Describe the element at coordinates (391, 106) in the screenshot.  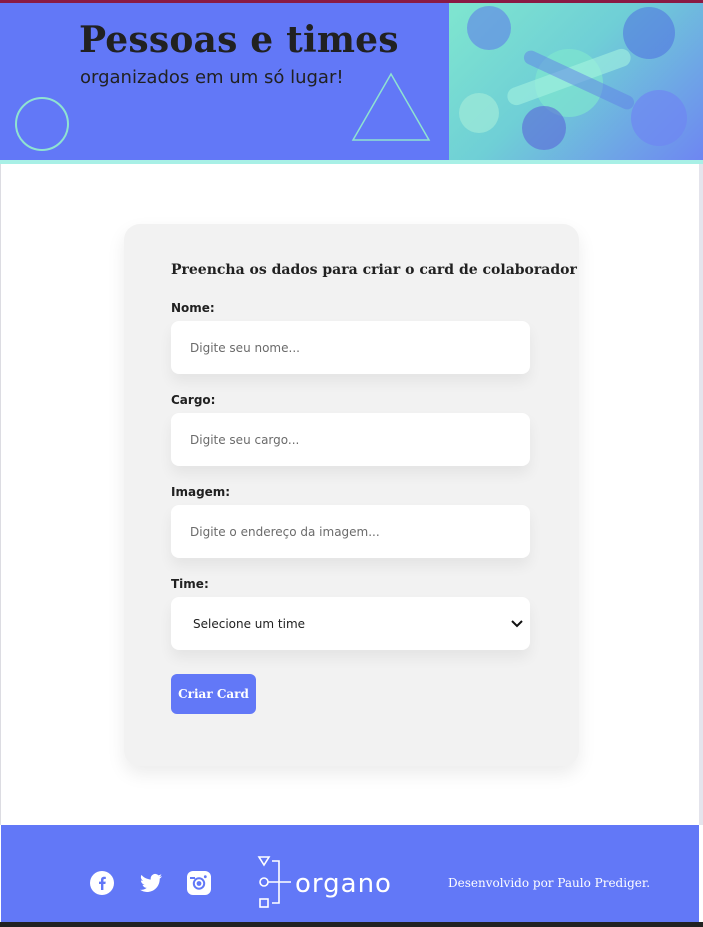
I see `triangle-decoration` at that location.